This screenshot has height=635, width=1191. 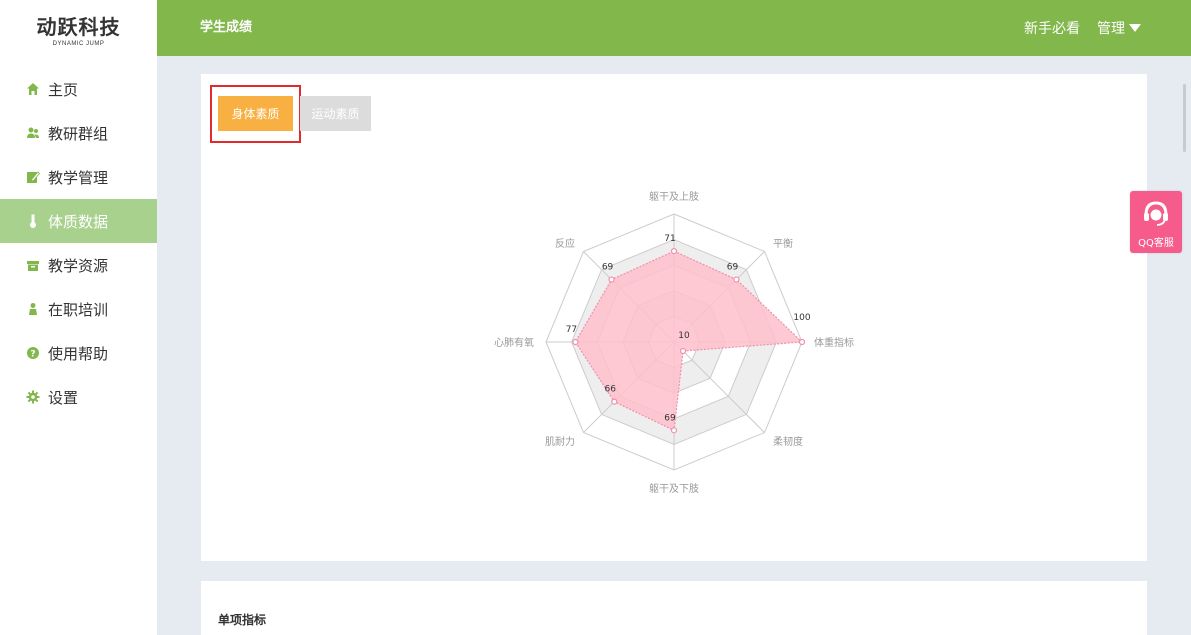 What do you see at coordinates (63, 89) in the screenshot?
I see `sidebar-item-label: 主页` at bounding box center [63, 89].